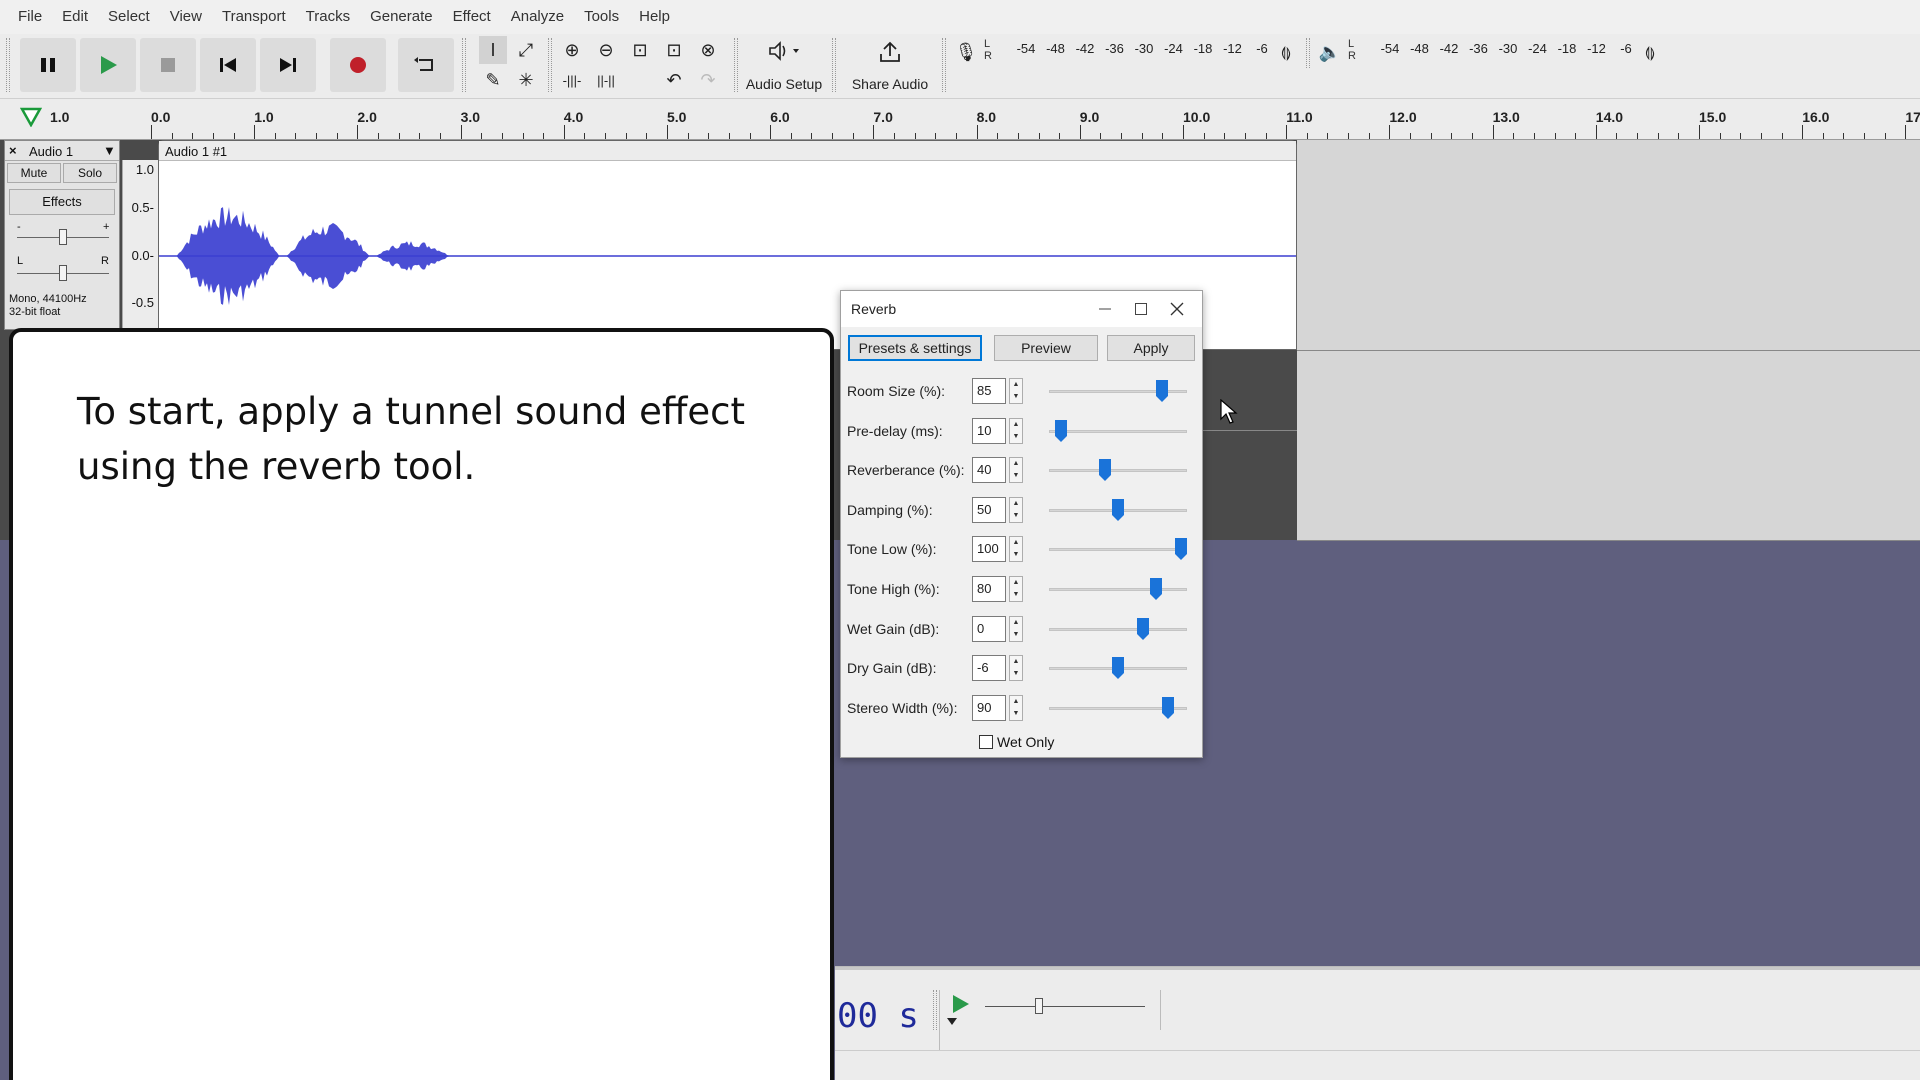 The height and width of the screenshot is (1080, 1920). What do you see at coordinates (472, 17) in the screenshot?
I see `menu-effect: Effect` at bounding box center [472, 17].